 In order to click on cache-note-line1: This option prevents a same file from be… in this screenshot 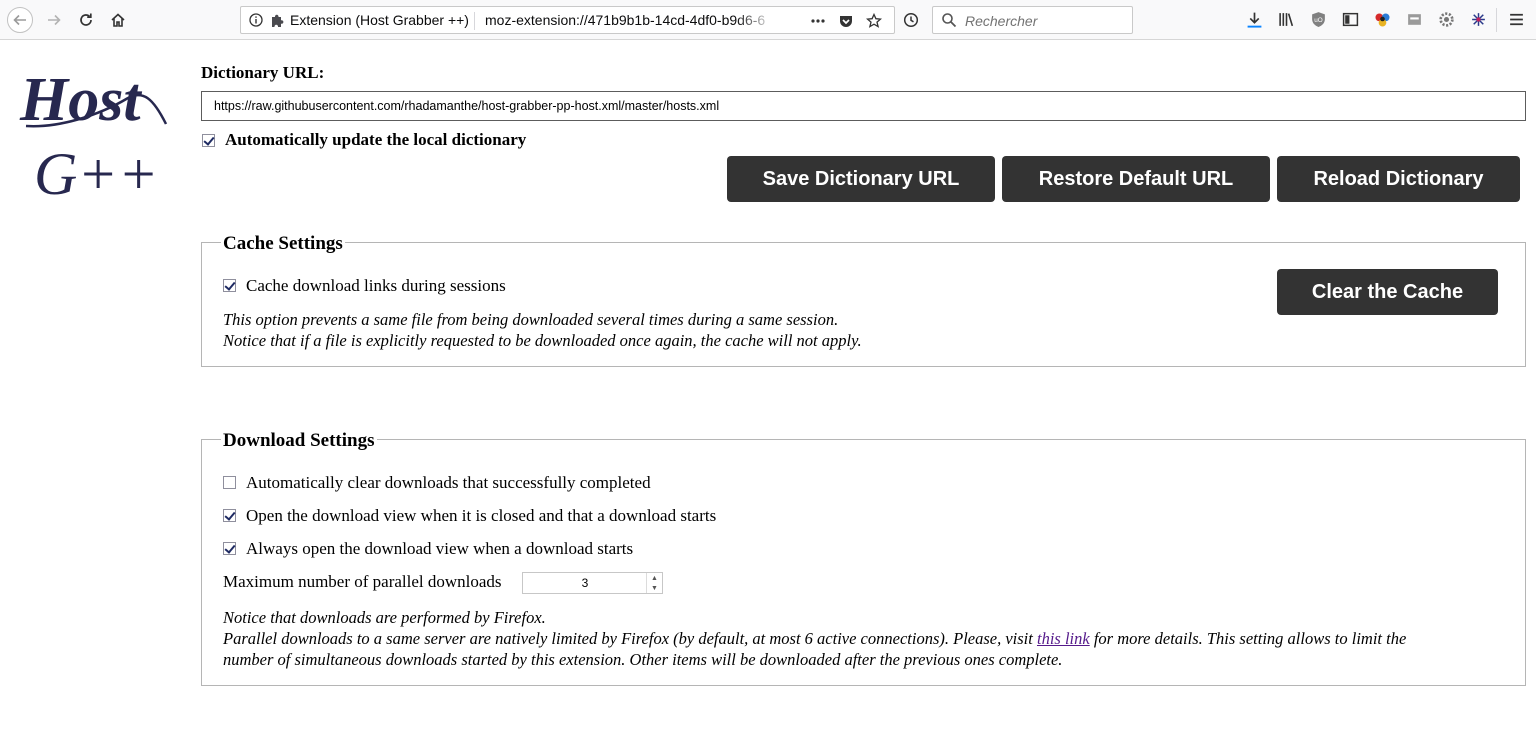, I will do `click(531, 319)`.